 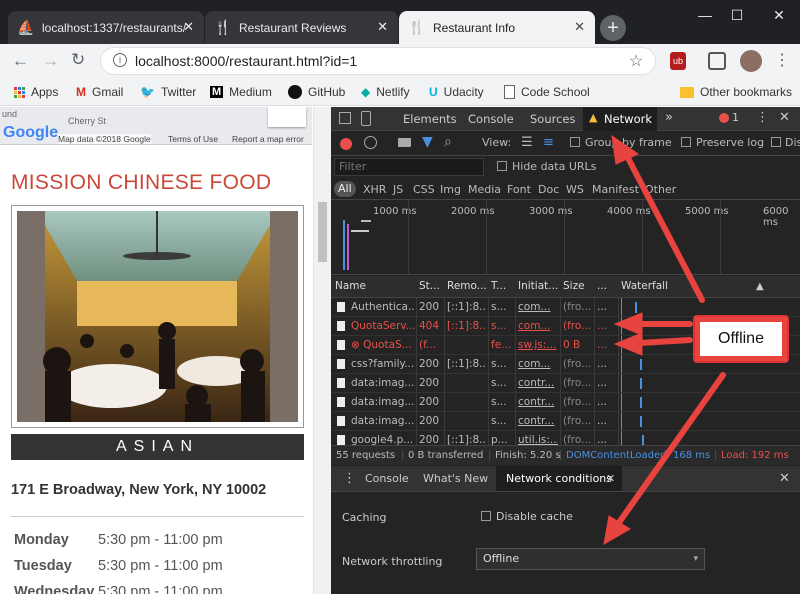 What do you see at coordinates (574, 286) in the screenshot?
I see `column-size: Size` at bounding box center [574, 286].